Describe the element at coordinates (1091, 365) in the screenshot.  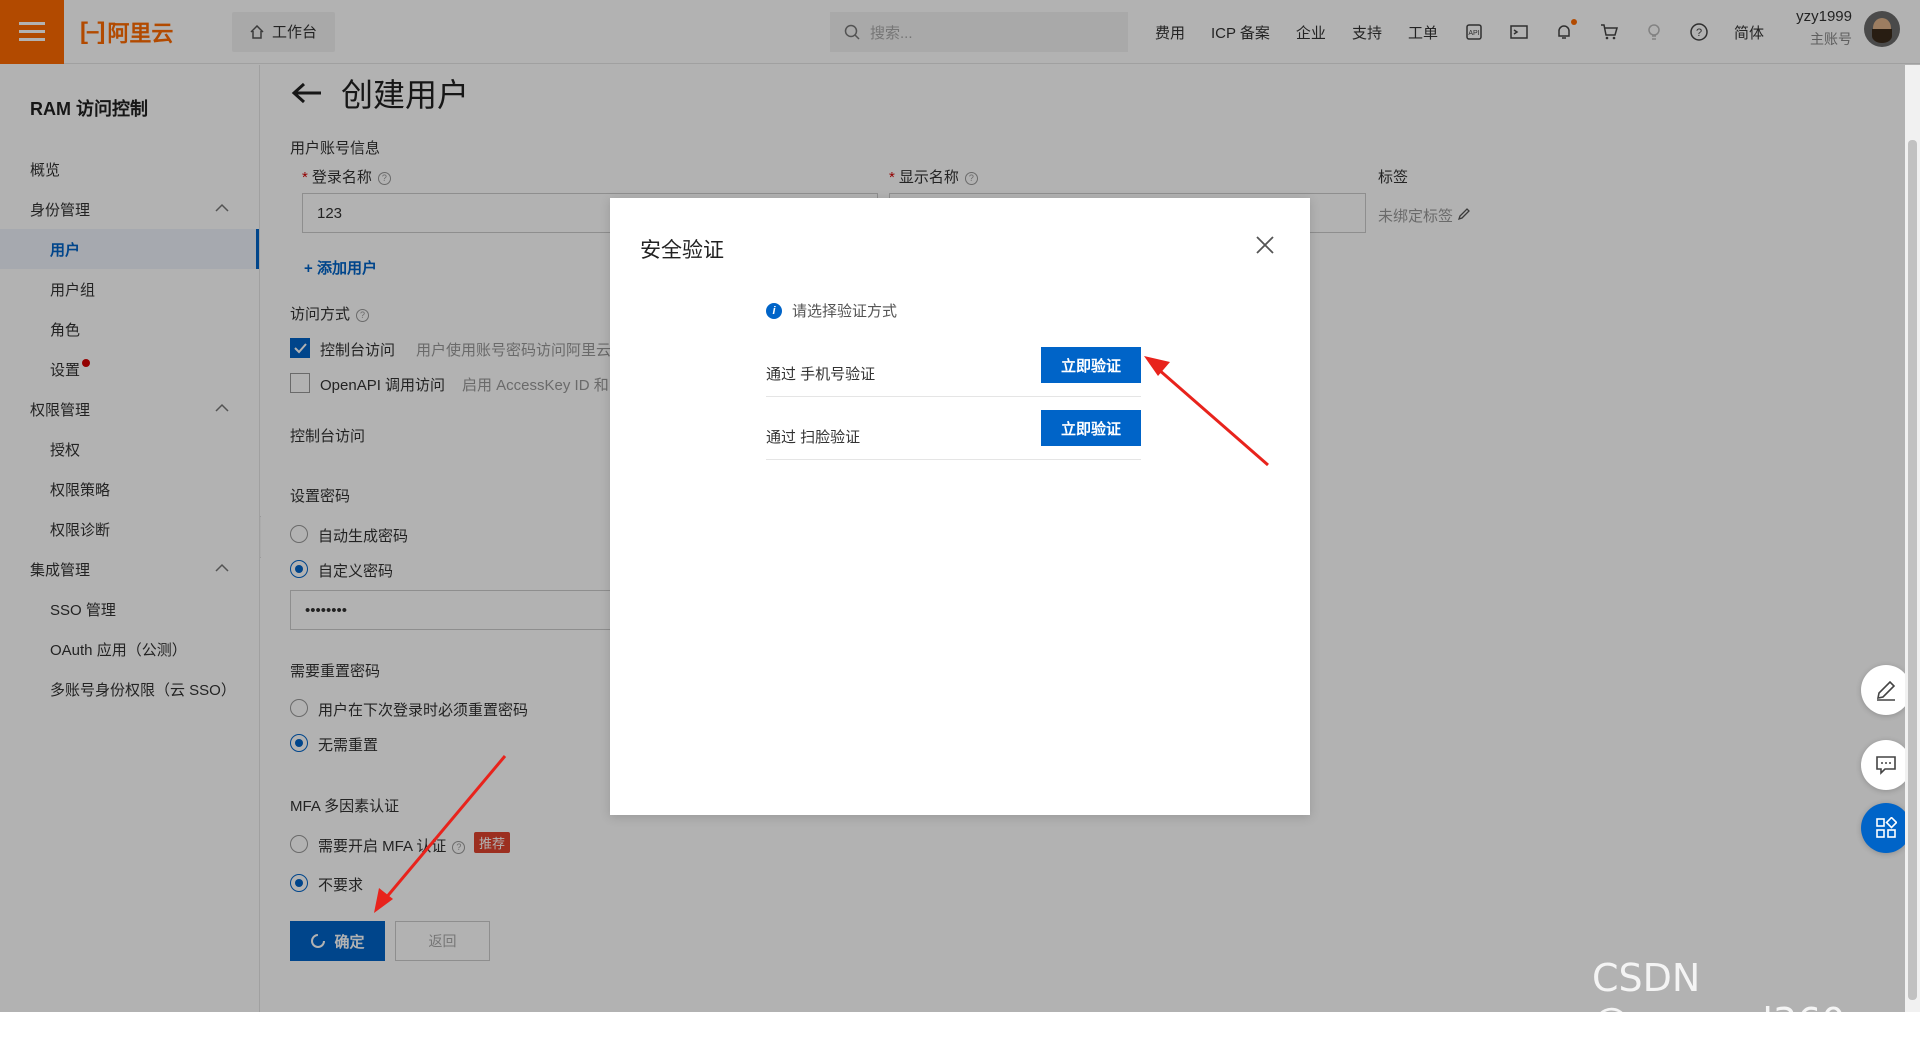
I see `verify-phone-button: 立即验证` at that location.